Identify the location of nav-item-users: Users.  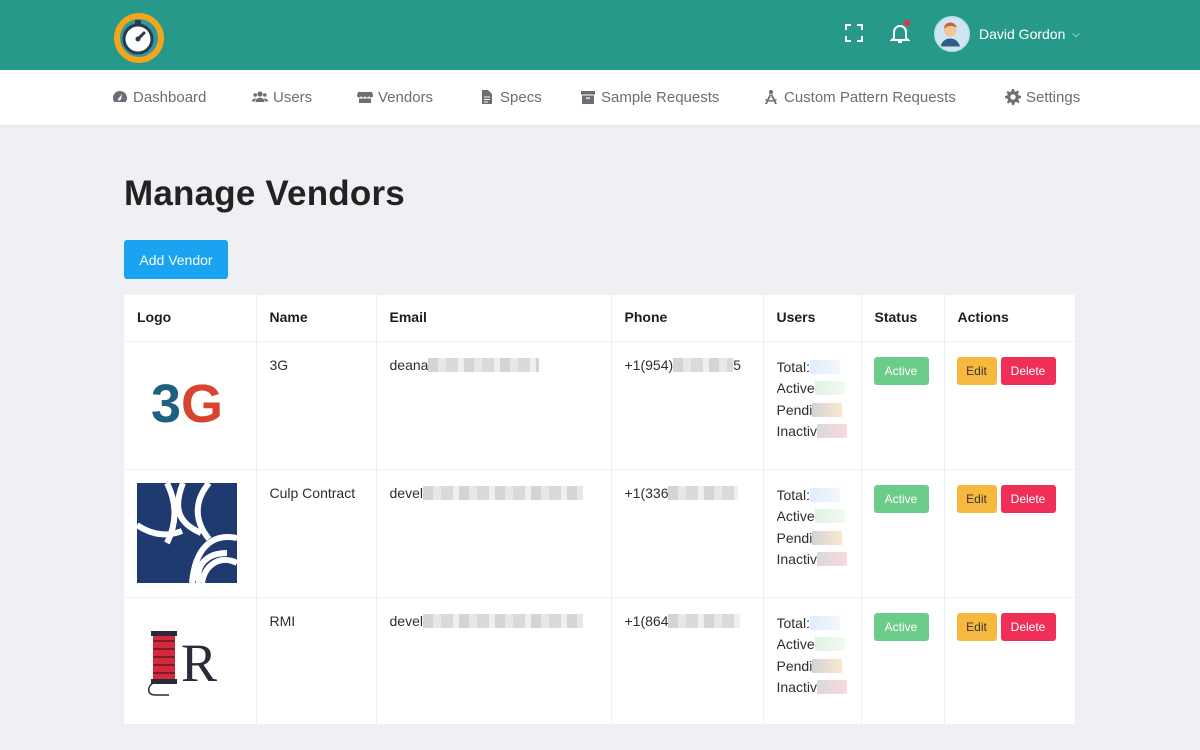
(282, 97).